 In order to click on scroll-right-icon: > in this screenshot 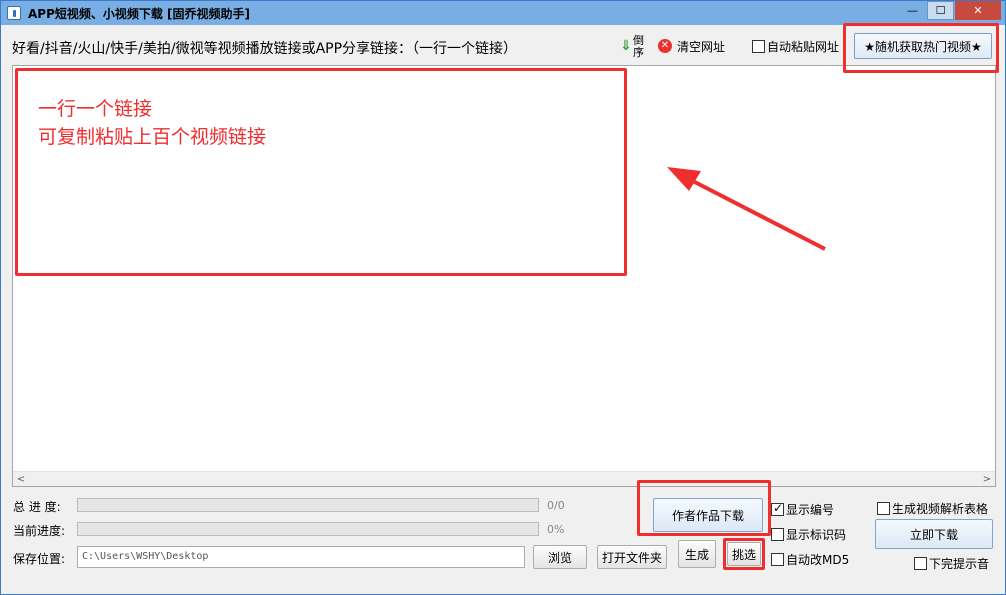, I will do `click(987, 479)`.